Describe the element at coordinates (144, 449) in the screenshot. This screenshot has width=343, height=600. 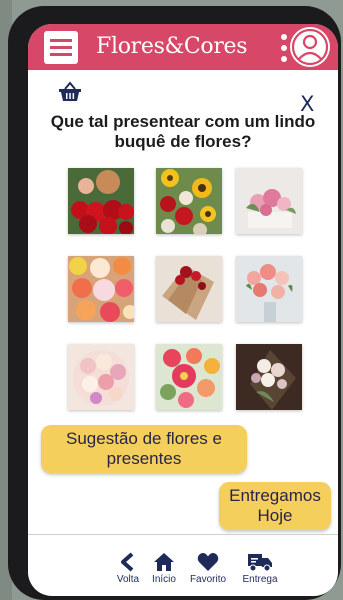
I see `suggestion-button: Sugestão de flores e presentes` at that location.